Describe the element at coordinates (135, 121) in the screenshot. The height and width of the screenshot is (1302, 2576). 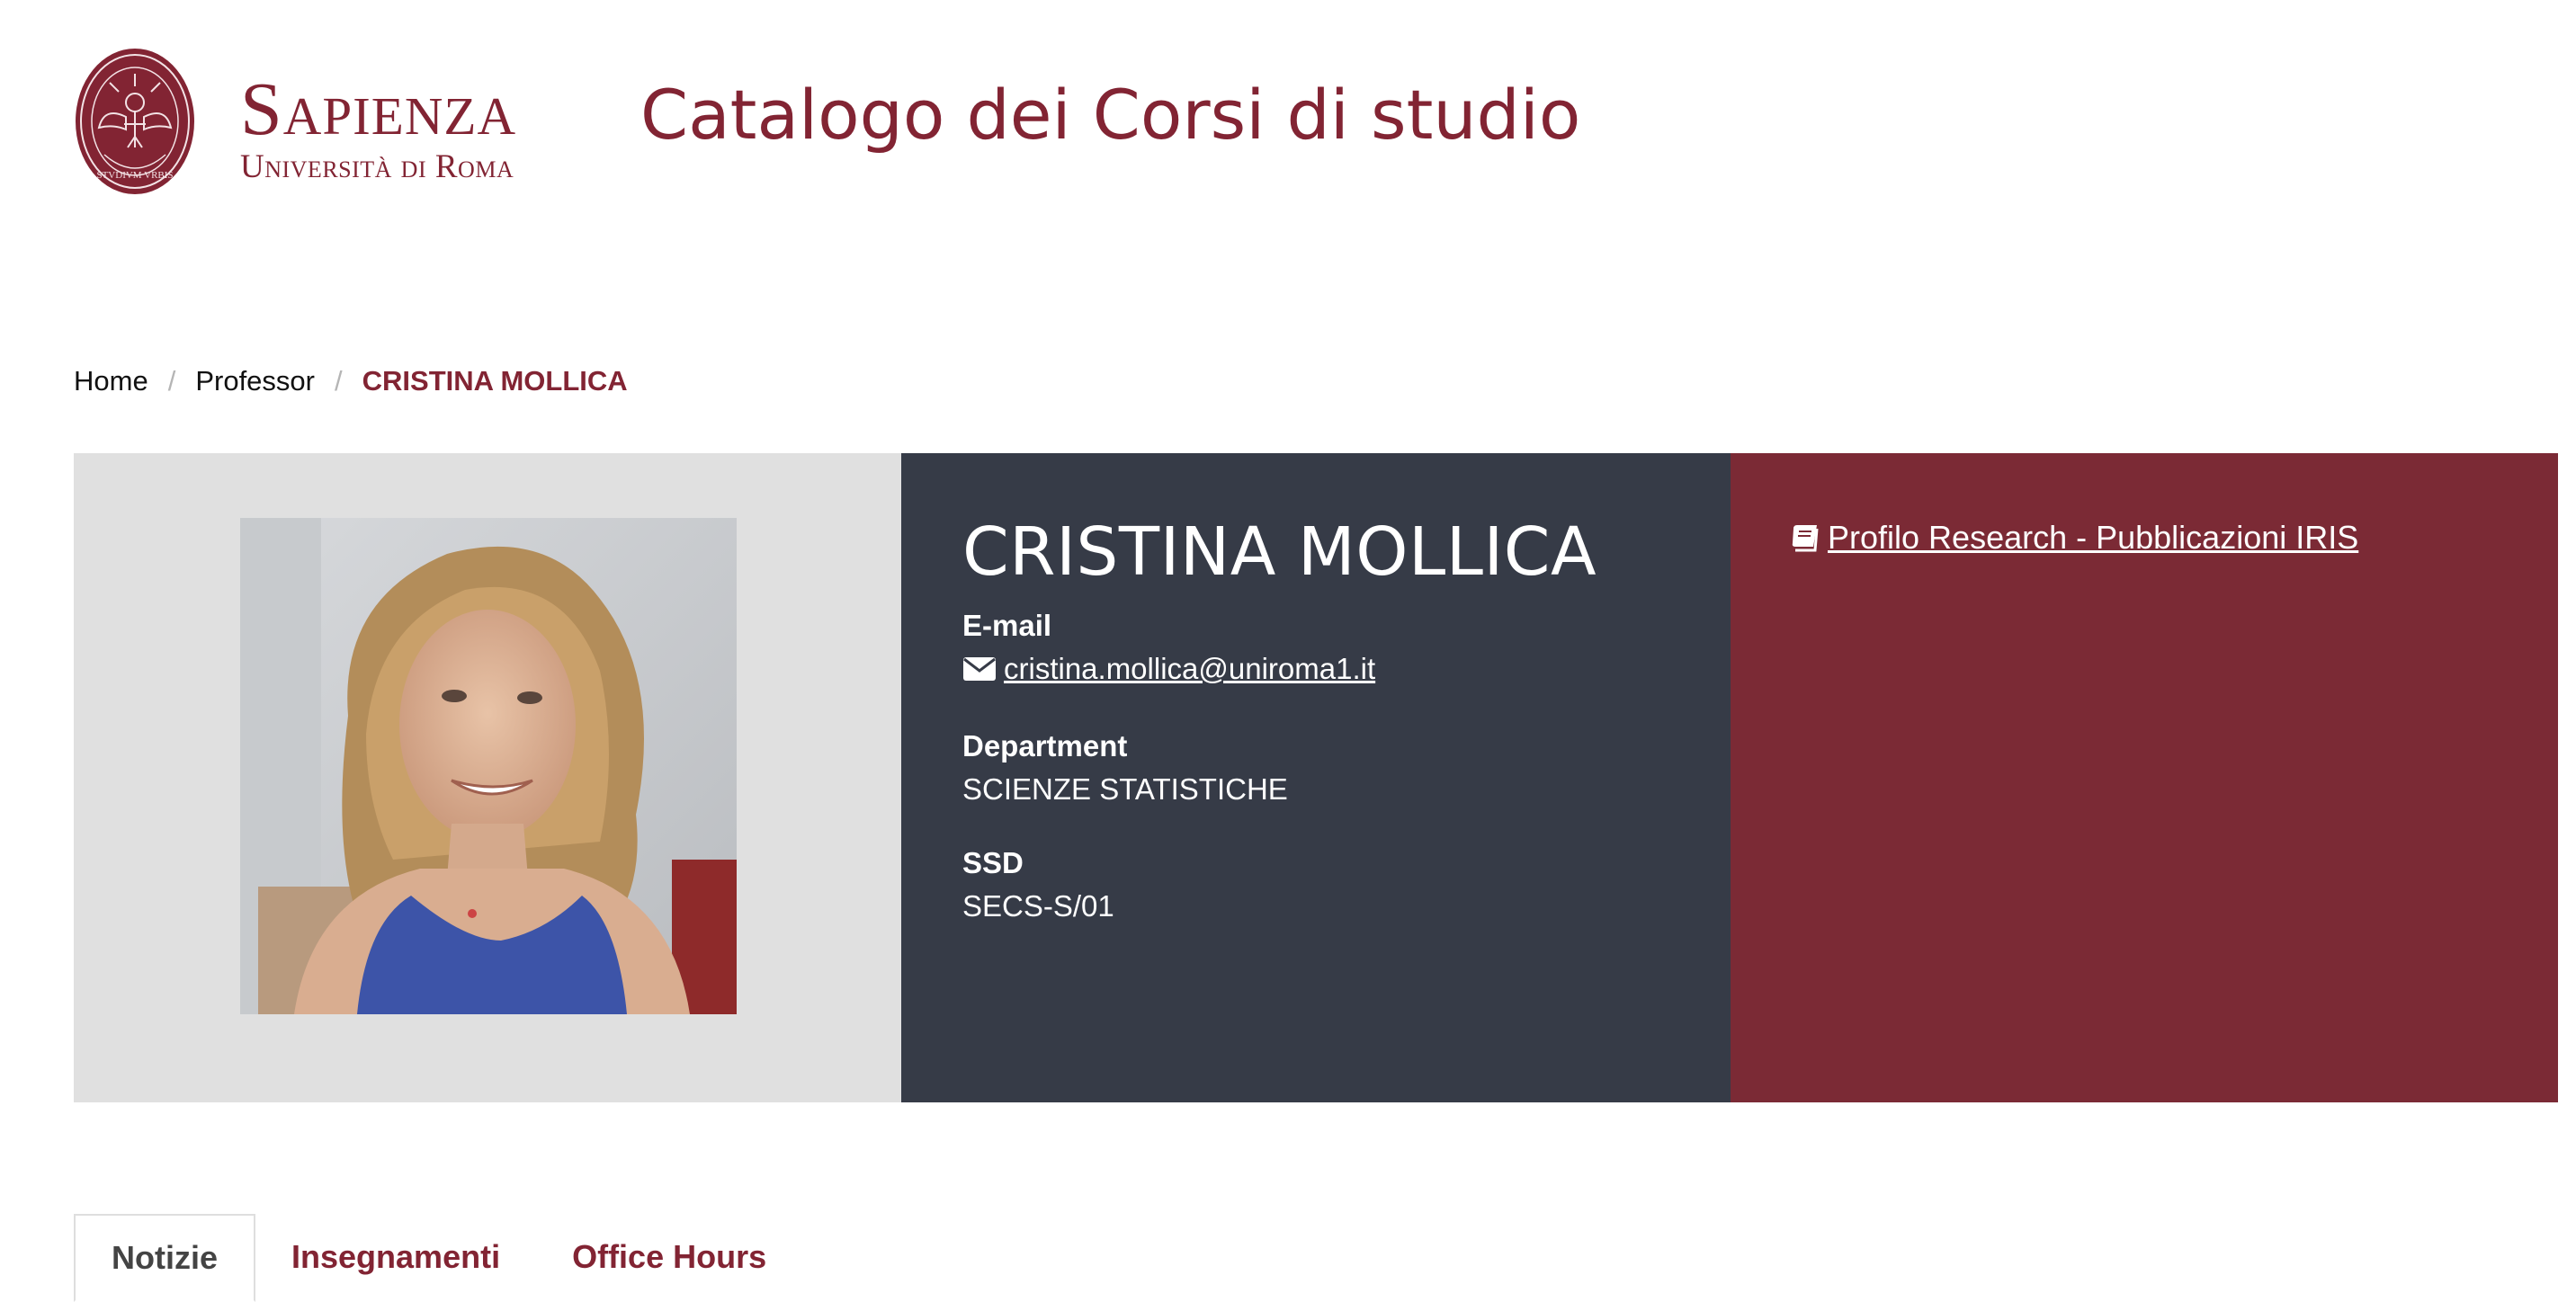
I see `sapienza-seal-logo: STVDIVM VRBIS` at that location.